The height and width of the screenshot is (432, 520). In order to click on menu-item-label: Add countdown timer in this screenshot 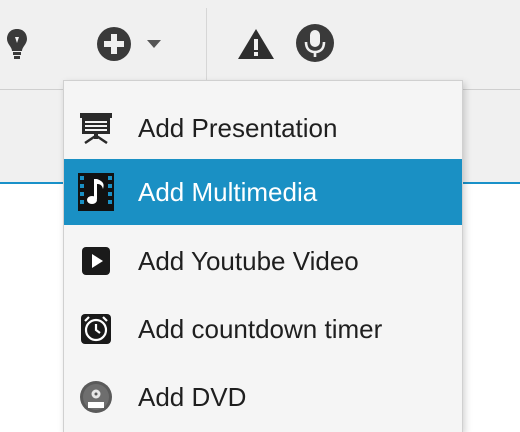, I will do `click(260, 328)`.